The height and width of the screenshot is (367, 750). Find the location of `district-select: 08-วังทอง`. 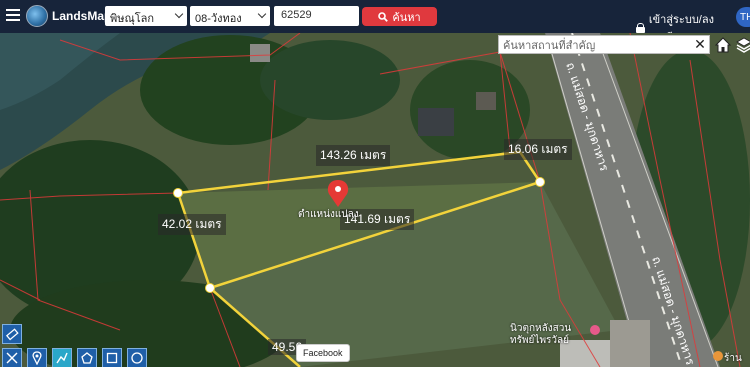

district-select: 08-วังทอง is located at coordinates (230, 16).